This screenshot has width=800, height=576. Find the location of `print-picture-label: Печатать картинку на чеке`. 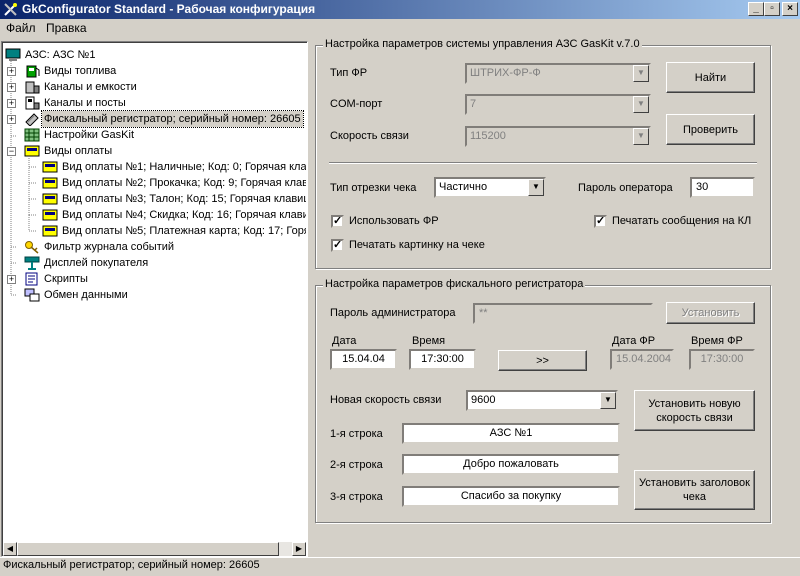

print-picture-label: Печатать картинку на чеке is located at coordinates (417, 245).